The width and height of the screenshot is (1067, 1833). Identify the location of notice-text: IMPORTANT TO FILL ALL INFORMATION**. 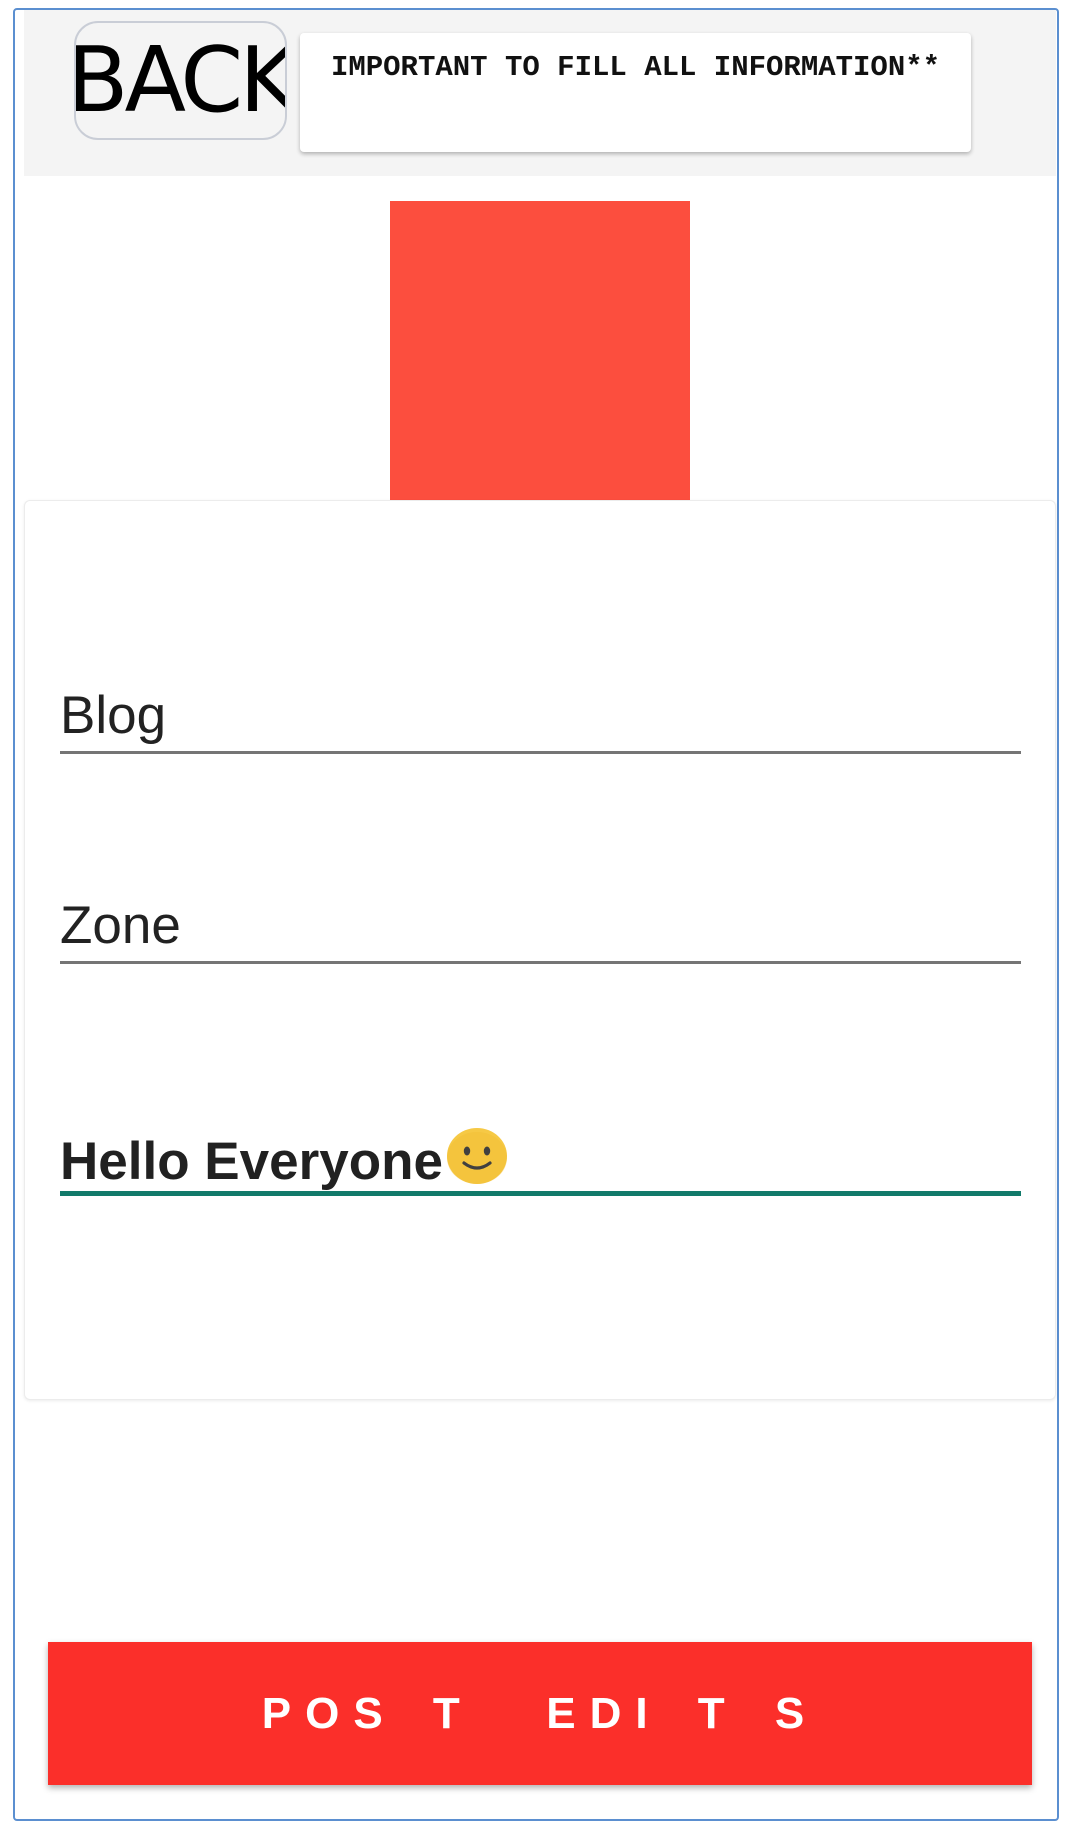
(635, 67).